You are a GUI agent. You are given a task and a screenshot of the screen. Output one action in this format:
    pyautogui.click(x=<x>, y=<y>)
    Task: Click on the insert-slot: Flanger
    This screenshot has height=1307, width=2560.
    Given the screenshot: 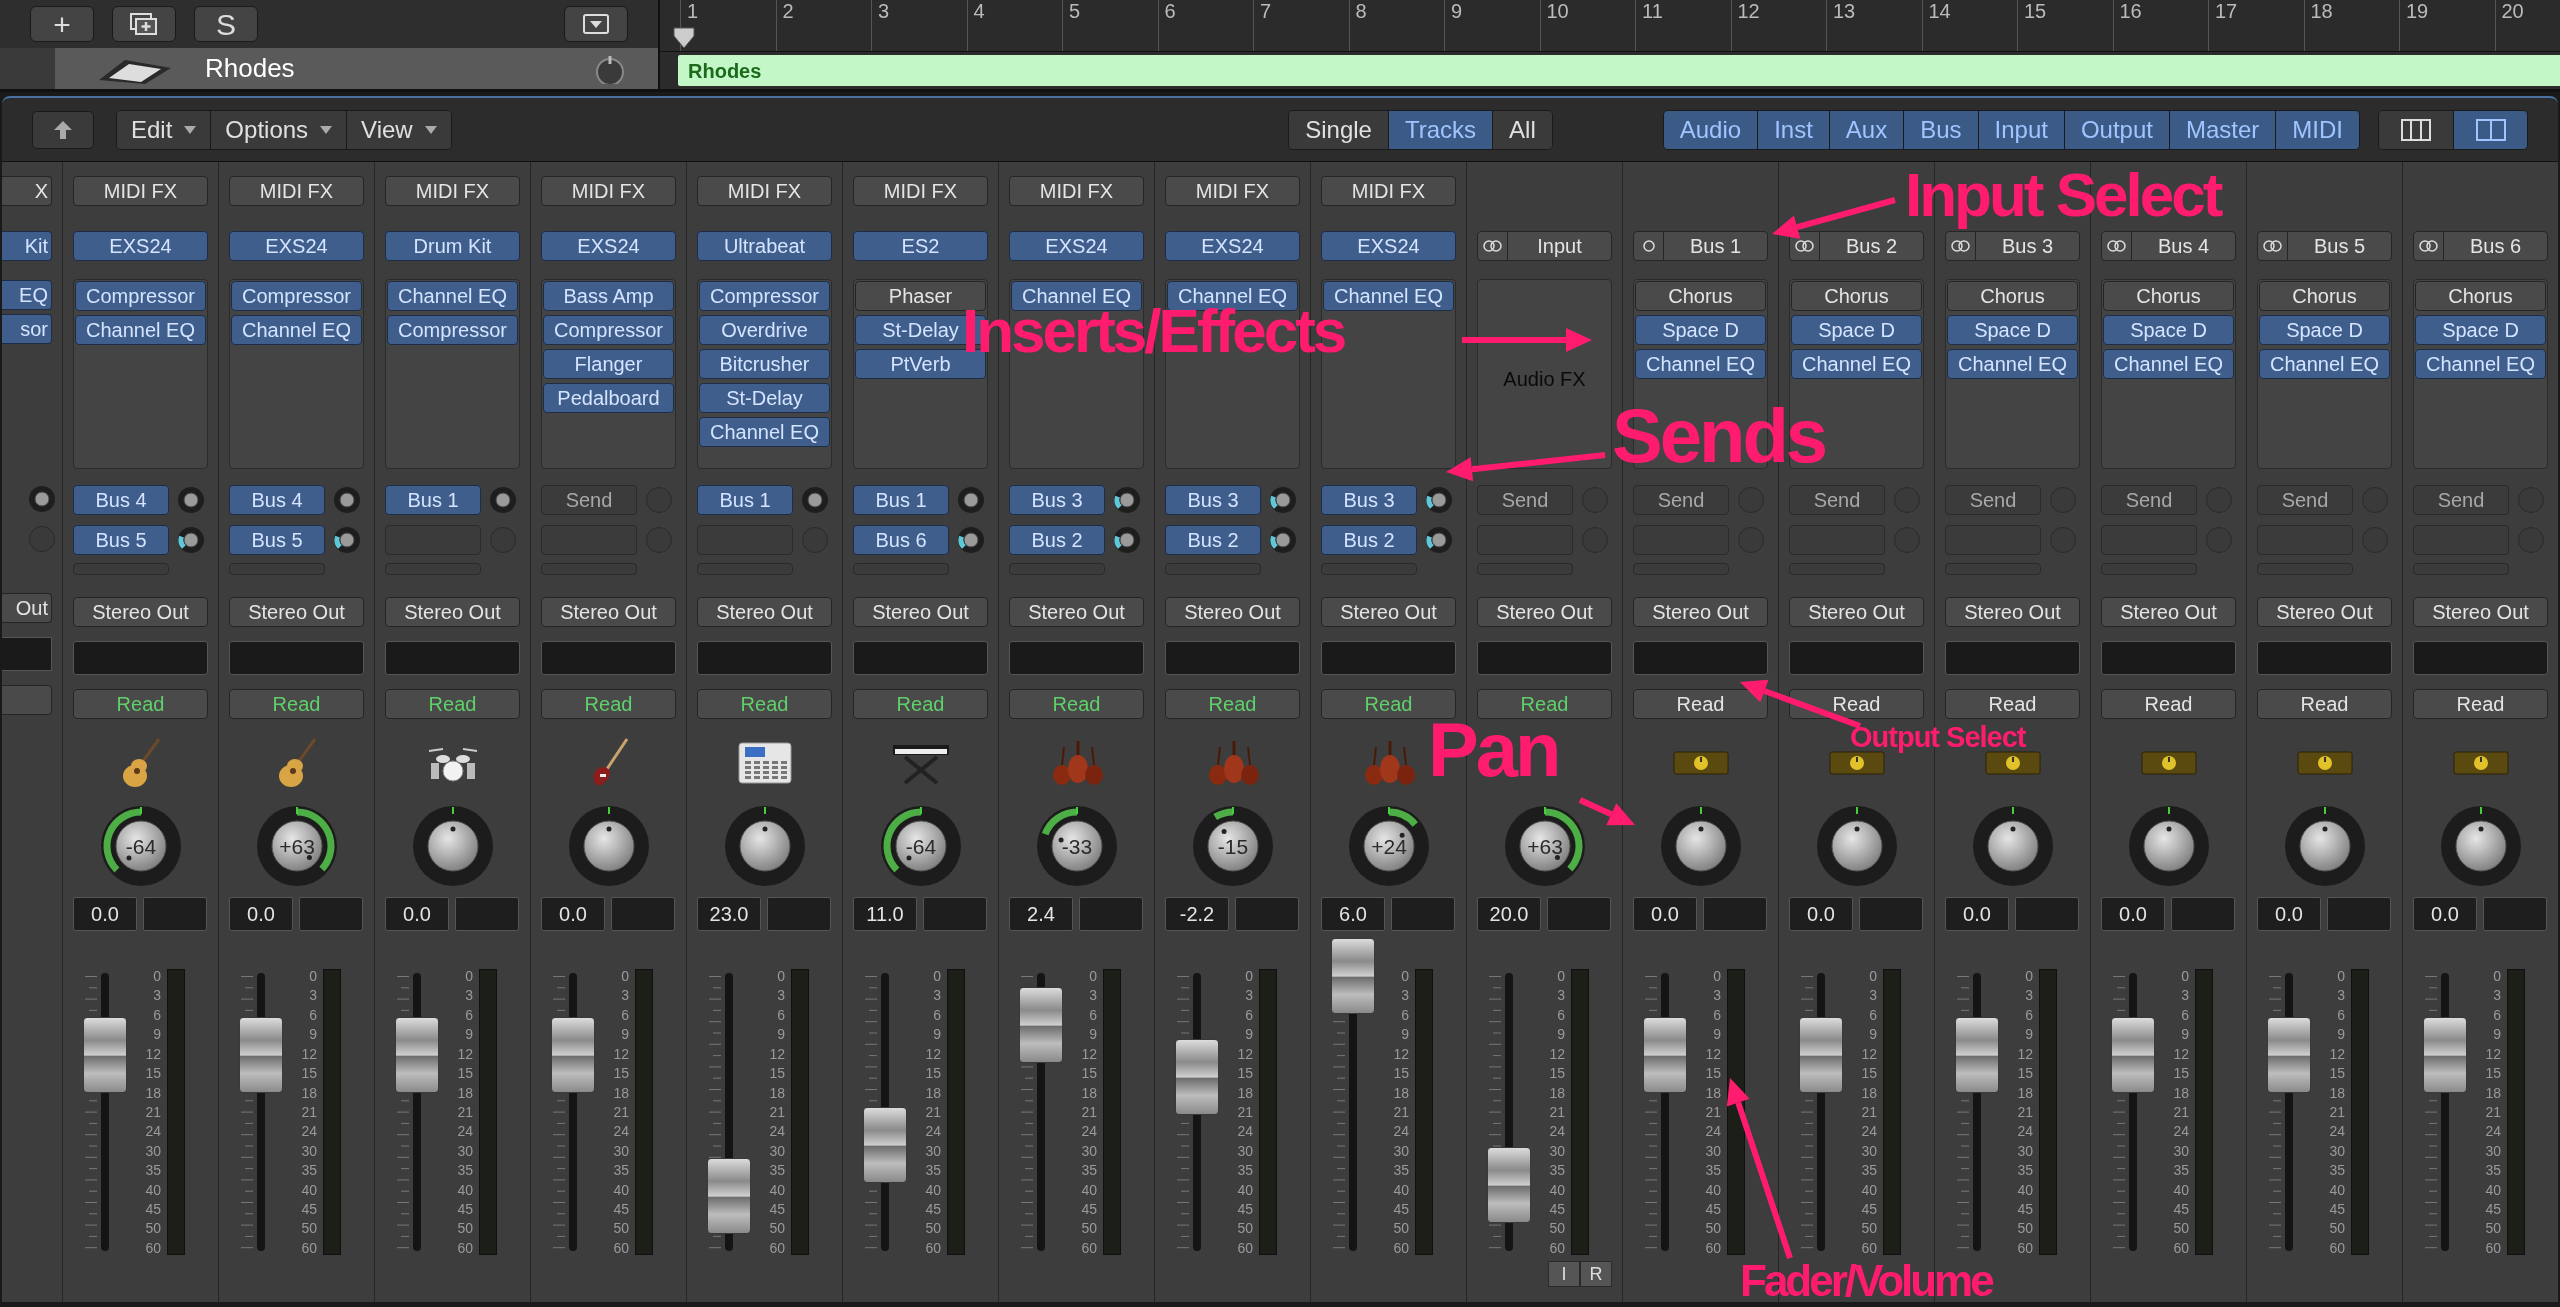 What is the action you would take?
    pyautogui.click(x=608, y=364)
    